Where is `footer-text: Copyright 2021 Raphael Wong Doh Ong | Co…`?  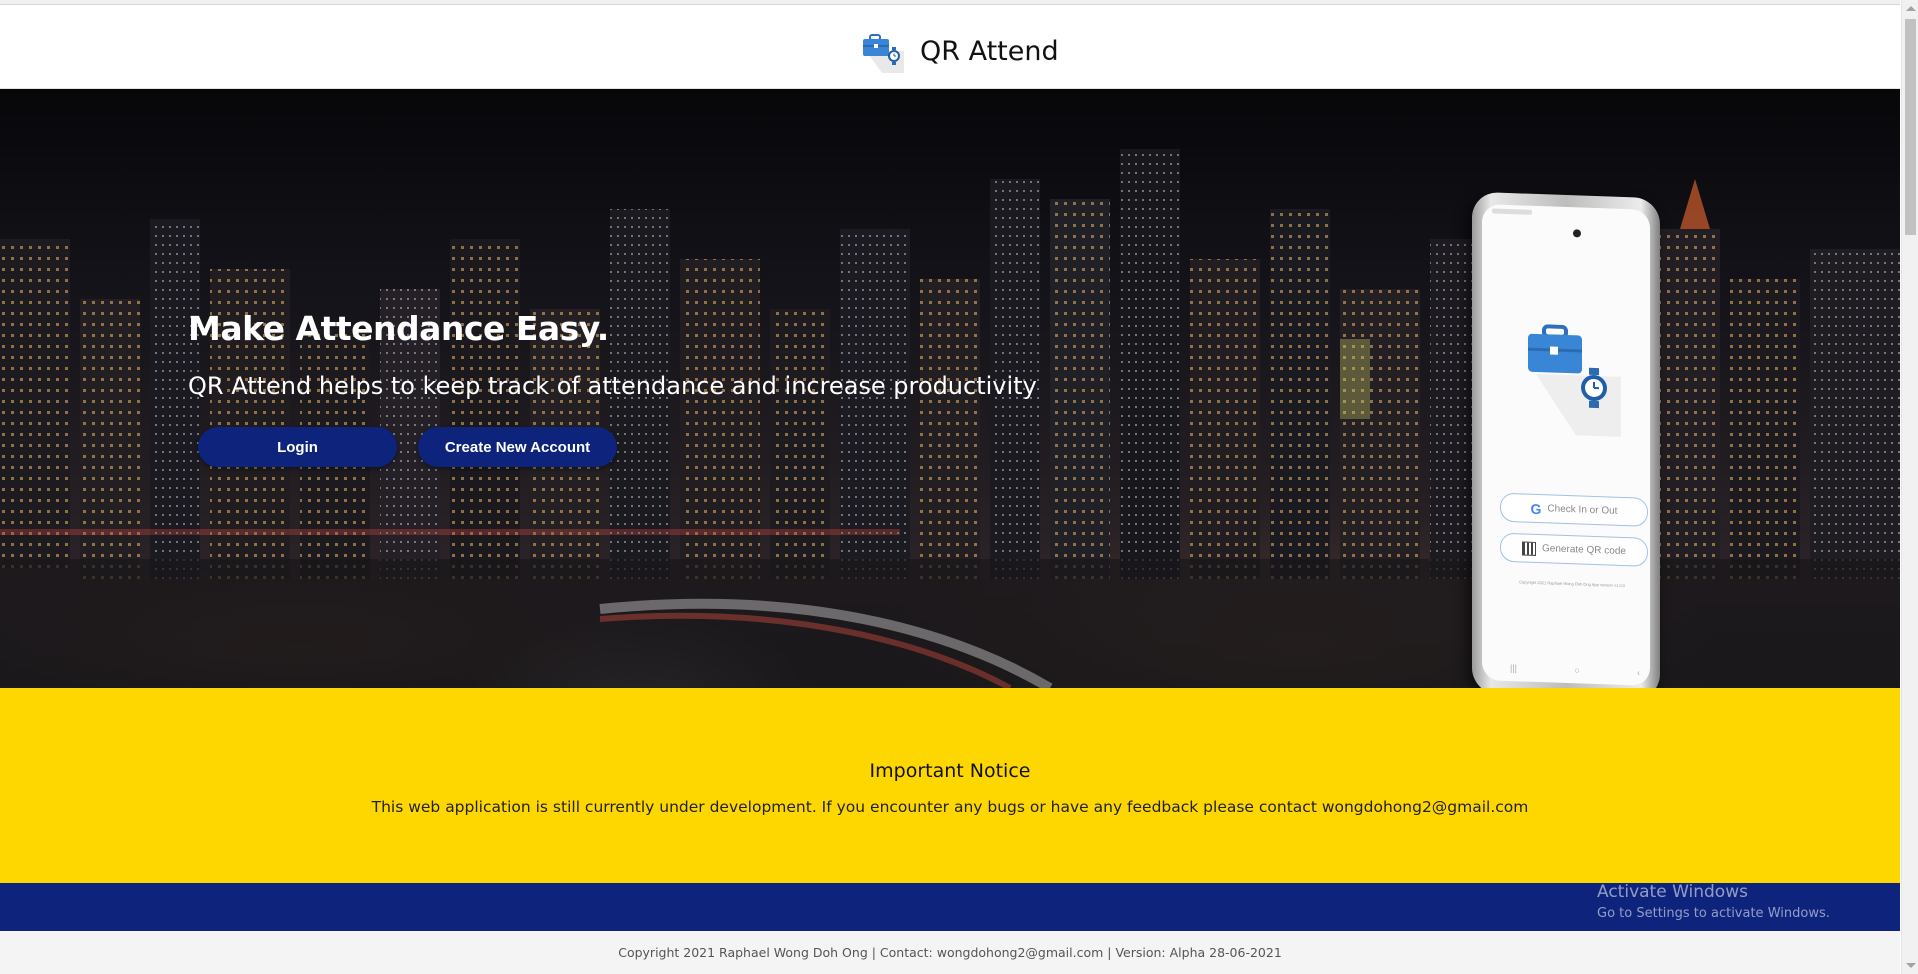
footer-text: Copyright 2021 Raphael Wong Doh Ong | Co… is located at coordinates (950, 952).